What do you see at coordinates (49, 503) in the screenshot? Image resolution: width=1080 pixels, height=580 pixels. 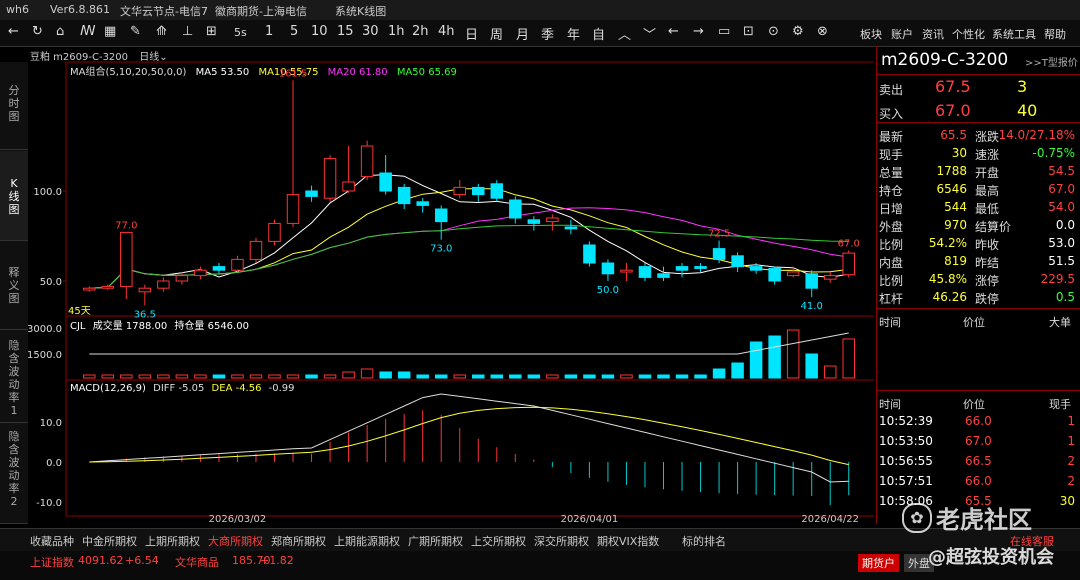 I see `macd-tick-label: -10.0` at bounding box center [49, 503].